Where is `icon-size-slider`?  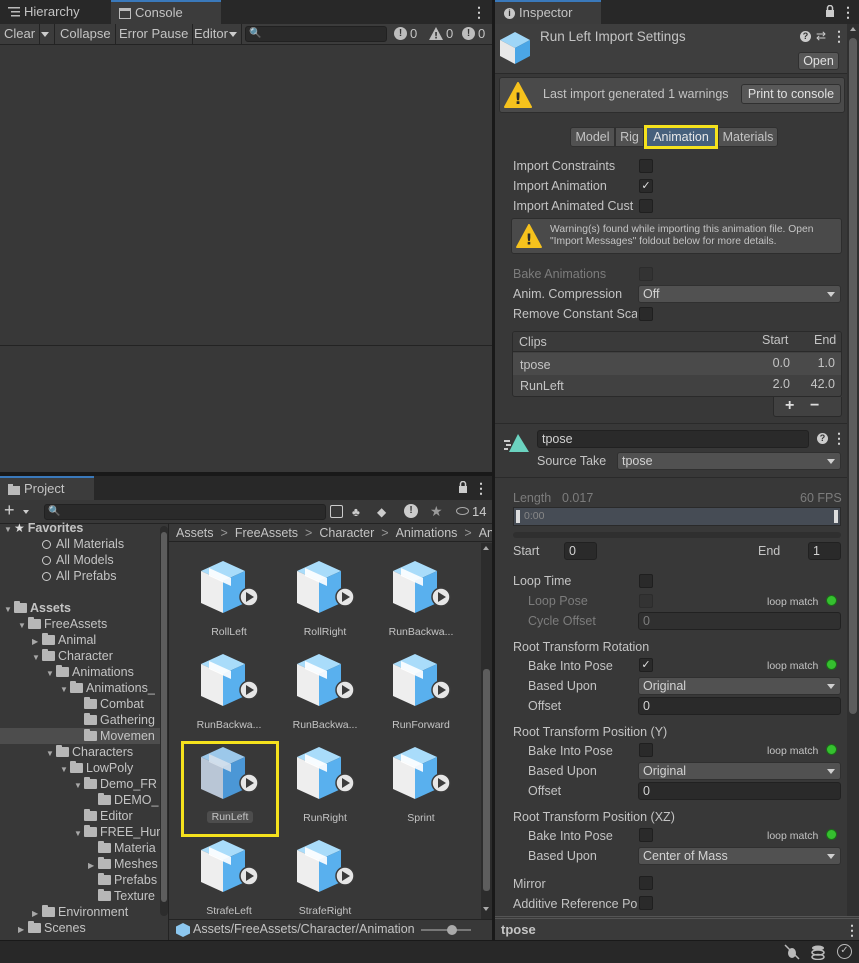 icon-size-slider is located at coordinates (446, 930).